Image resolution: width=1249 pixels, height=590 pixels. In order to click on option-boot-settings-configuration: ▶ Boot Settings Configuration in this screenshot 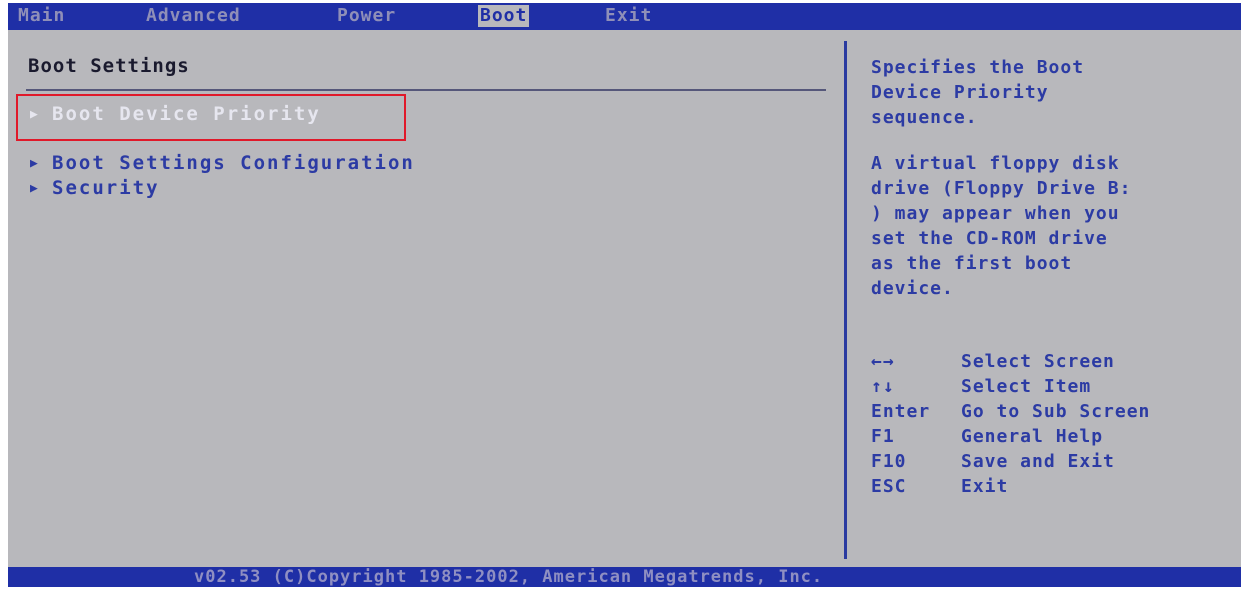, I will do `click(222, 163)`.